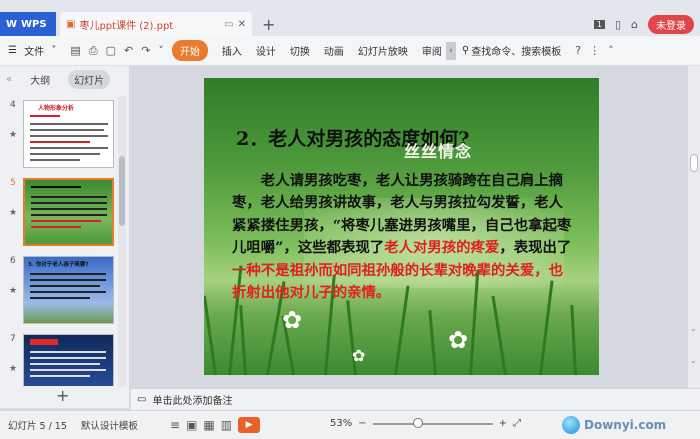 The height and width of the screenshot is (439, 700). Describe the element at coordinates (300, 50) in the screenshot. I see `tab-transition: 切换` at that location.